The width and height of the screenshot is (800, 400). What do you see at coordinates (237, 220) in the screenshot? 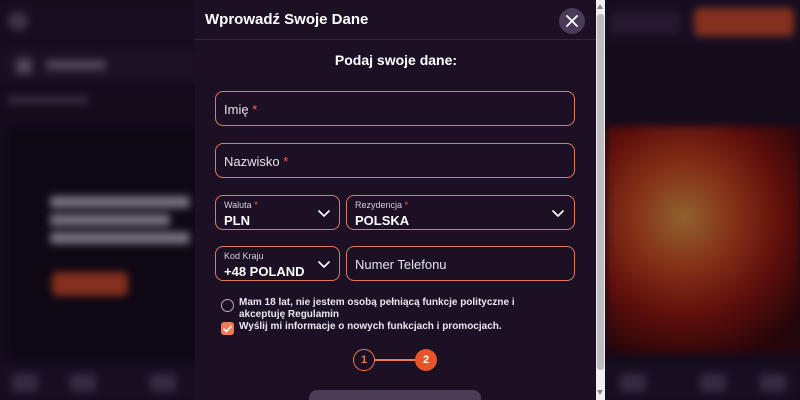
I see `currency-value: PLN` at bounding box center [237, 220].